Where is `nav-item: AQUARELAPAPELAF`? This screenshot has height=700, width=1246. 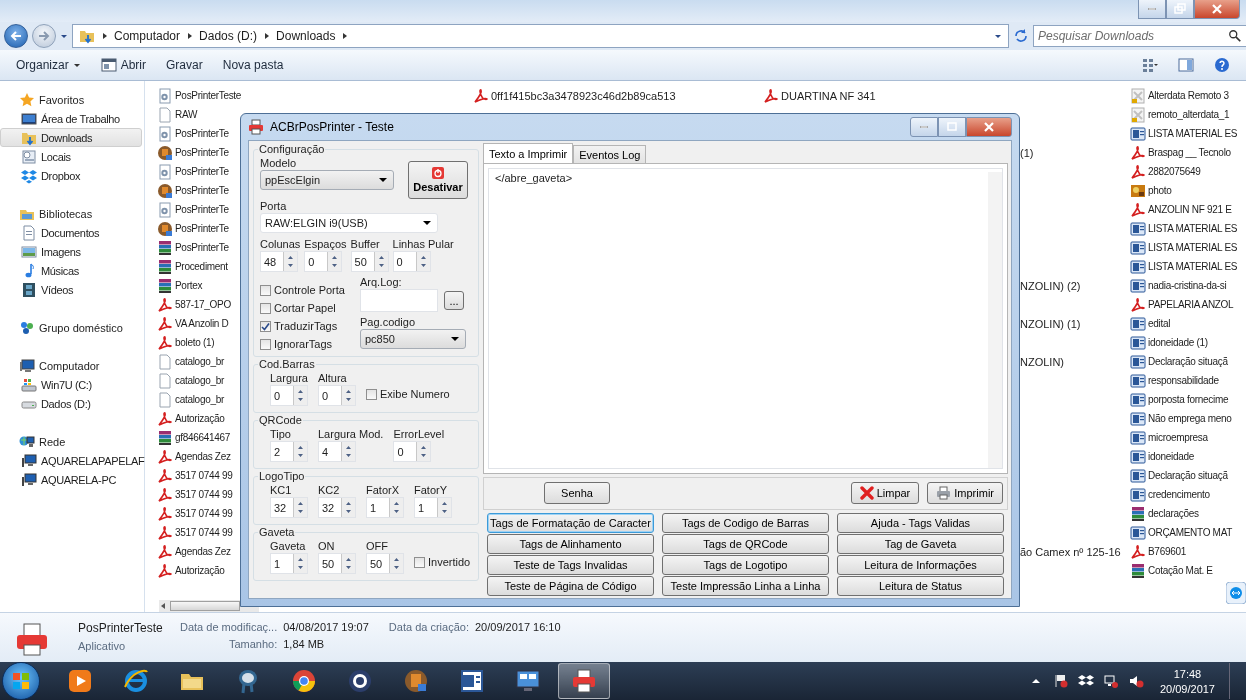
nav-item: AQUARELAPAPELAF is located at coordinates (72, 460).